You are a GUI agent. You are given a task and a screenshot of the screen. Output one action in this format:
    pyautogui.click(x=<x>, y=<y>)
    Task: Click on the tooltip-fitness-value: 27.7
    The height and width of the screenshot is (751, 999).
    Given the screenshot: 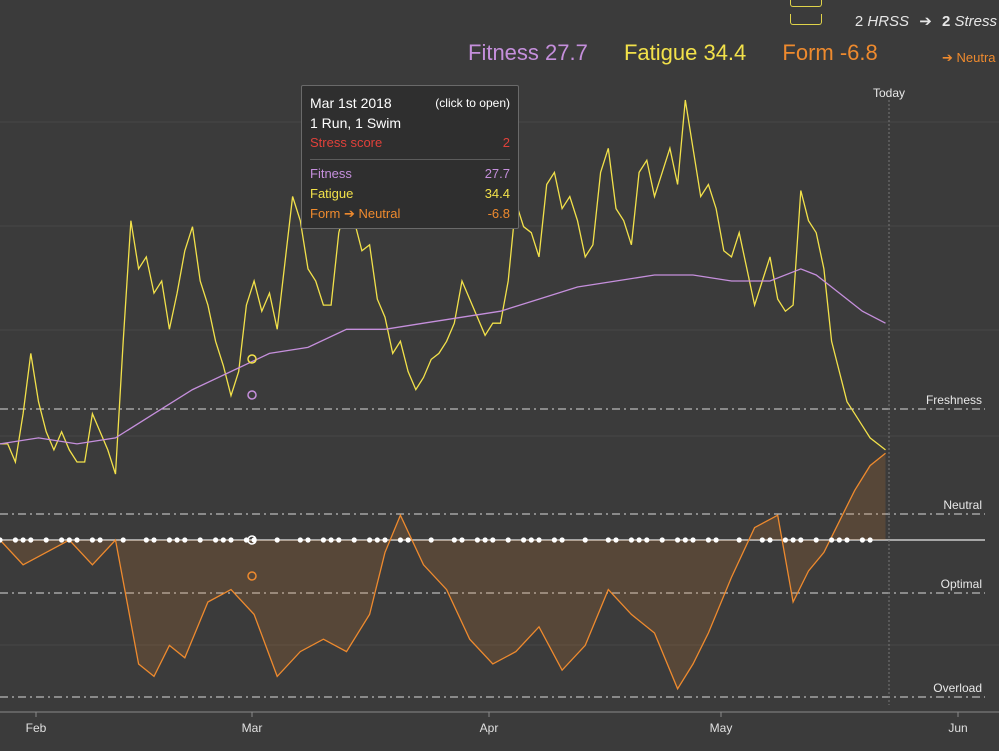 What is the action you would take?
    pyautogui.click(x=497, y=173)
    